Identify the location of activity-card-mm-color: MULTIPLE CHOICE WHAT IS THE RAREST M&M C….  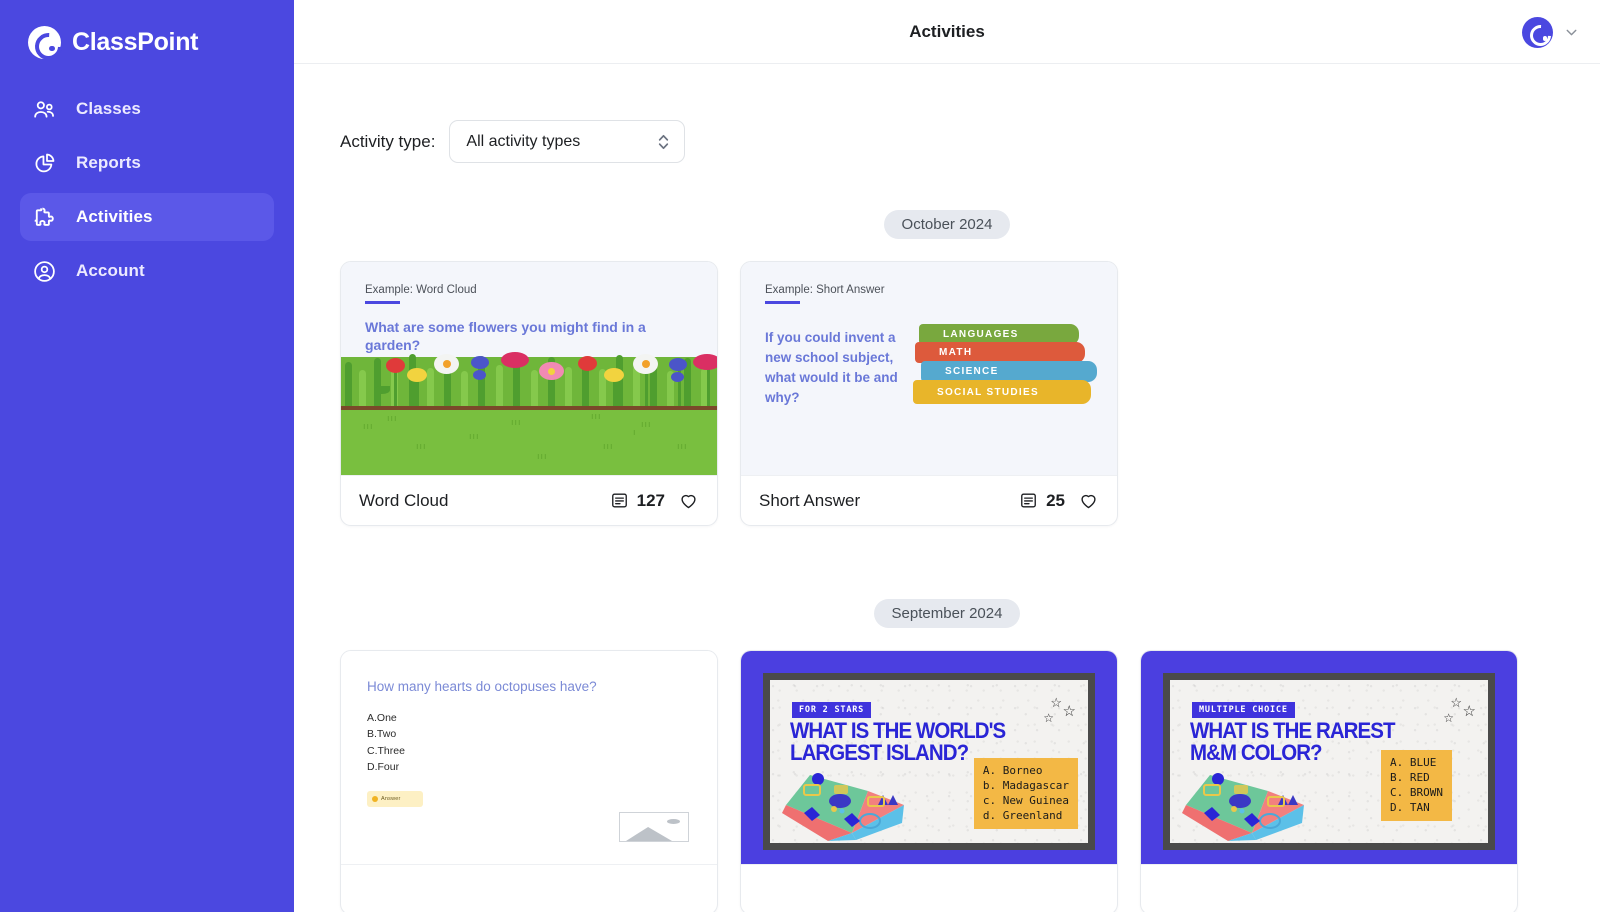
(1329, 781).